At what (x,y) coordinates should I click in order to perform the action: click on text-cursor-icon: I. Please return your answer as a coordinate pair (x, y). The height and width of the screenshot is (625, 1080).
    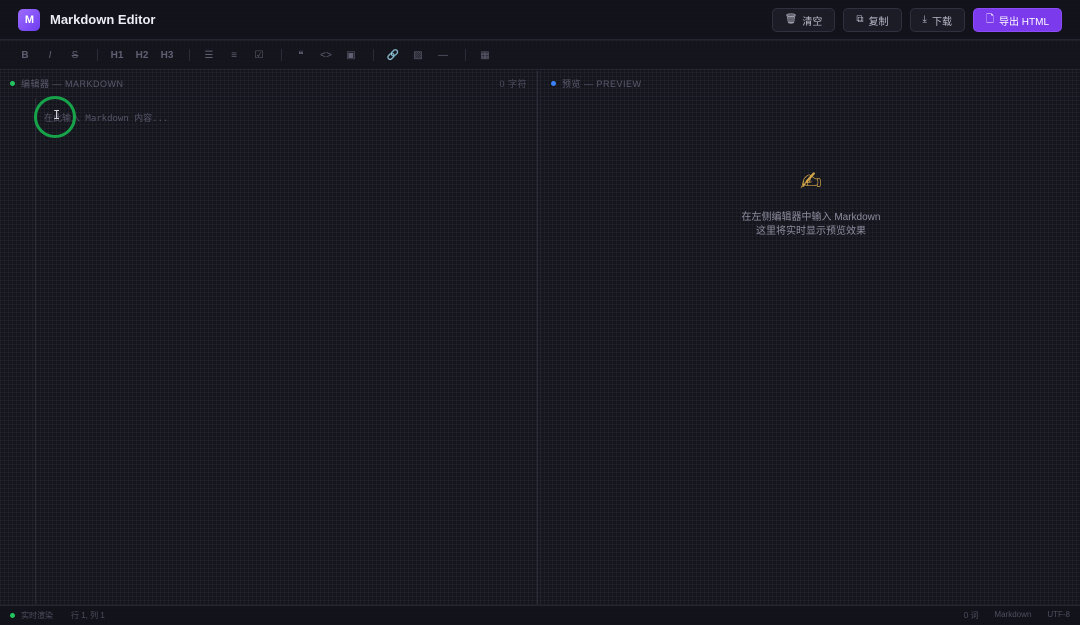
    Looking at the image, I should click on (57, 115).